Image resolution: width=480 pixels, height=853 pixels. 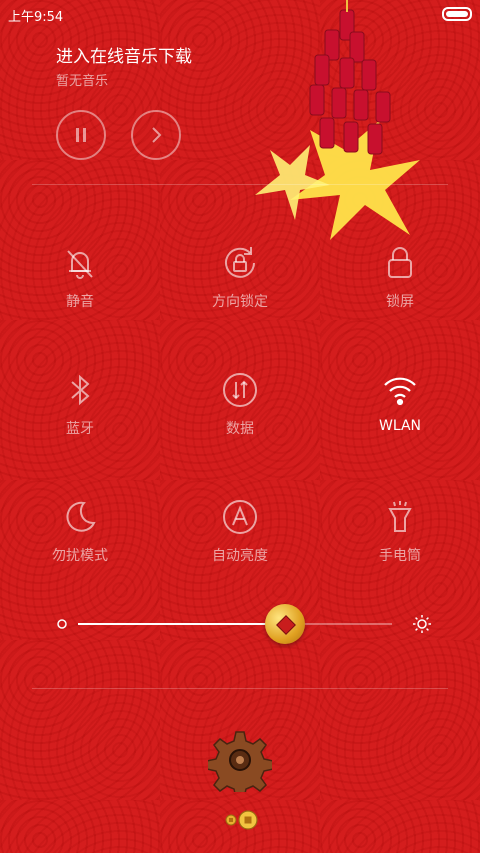 What do you see at coordinates (400, 556) in the screenshot?
I see `toggle-flashlight-label: 手电筒` at bounding box center [400, 556].